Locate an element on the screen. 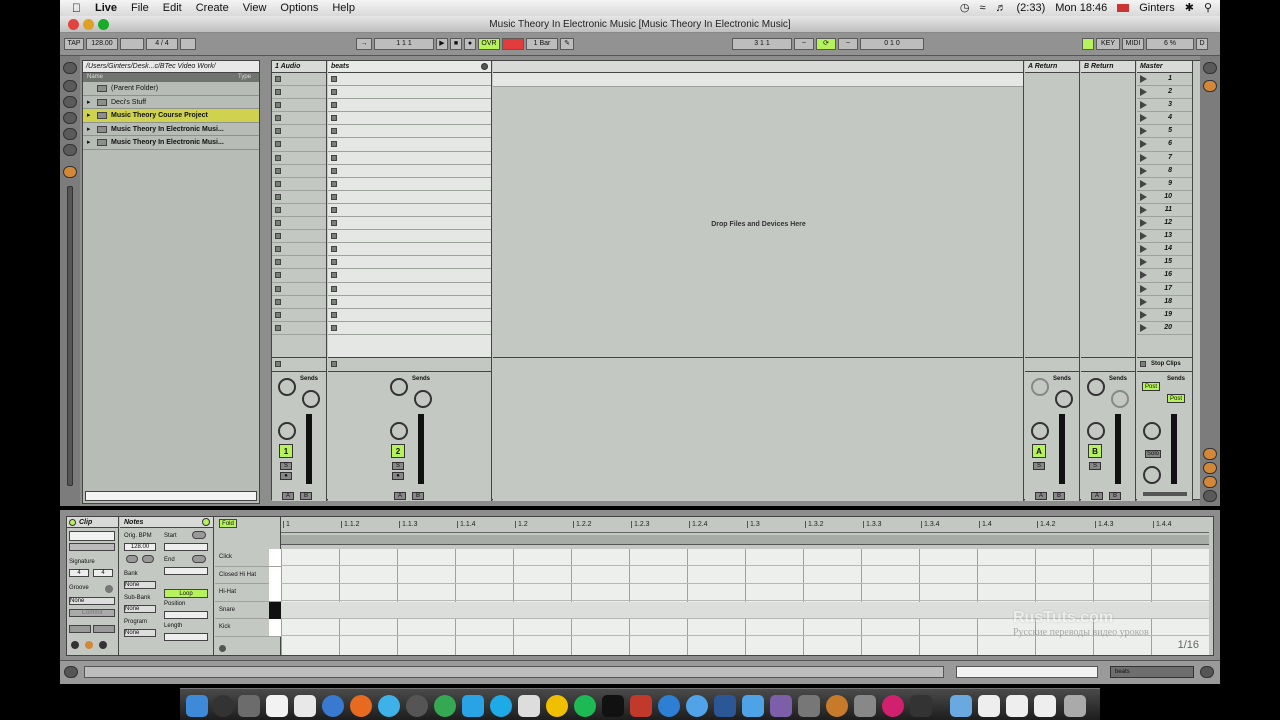 This screenshot has width=1280, height=720. quicktime-icon is located at coordinates (557, 706).